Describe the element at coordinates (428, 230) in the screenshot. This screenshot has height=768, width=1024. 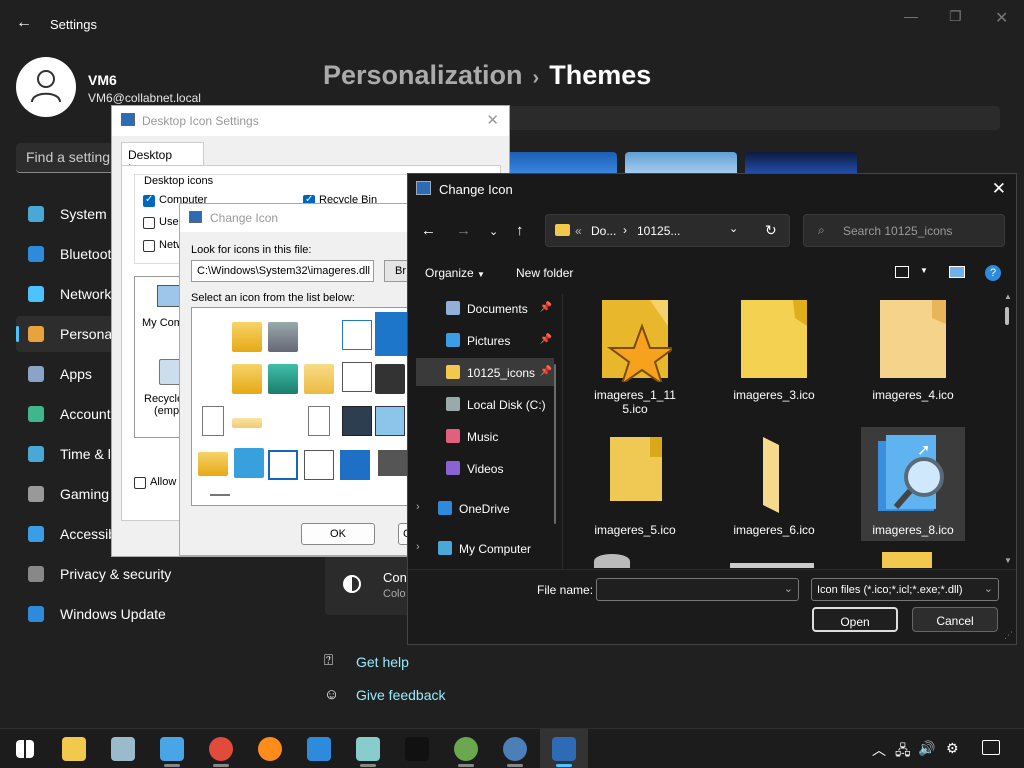
I see `back-icon: ←` at that location.